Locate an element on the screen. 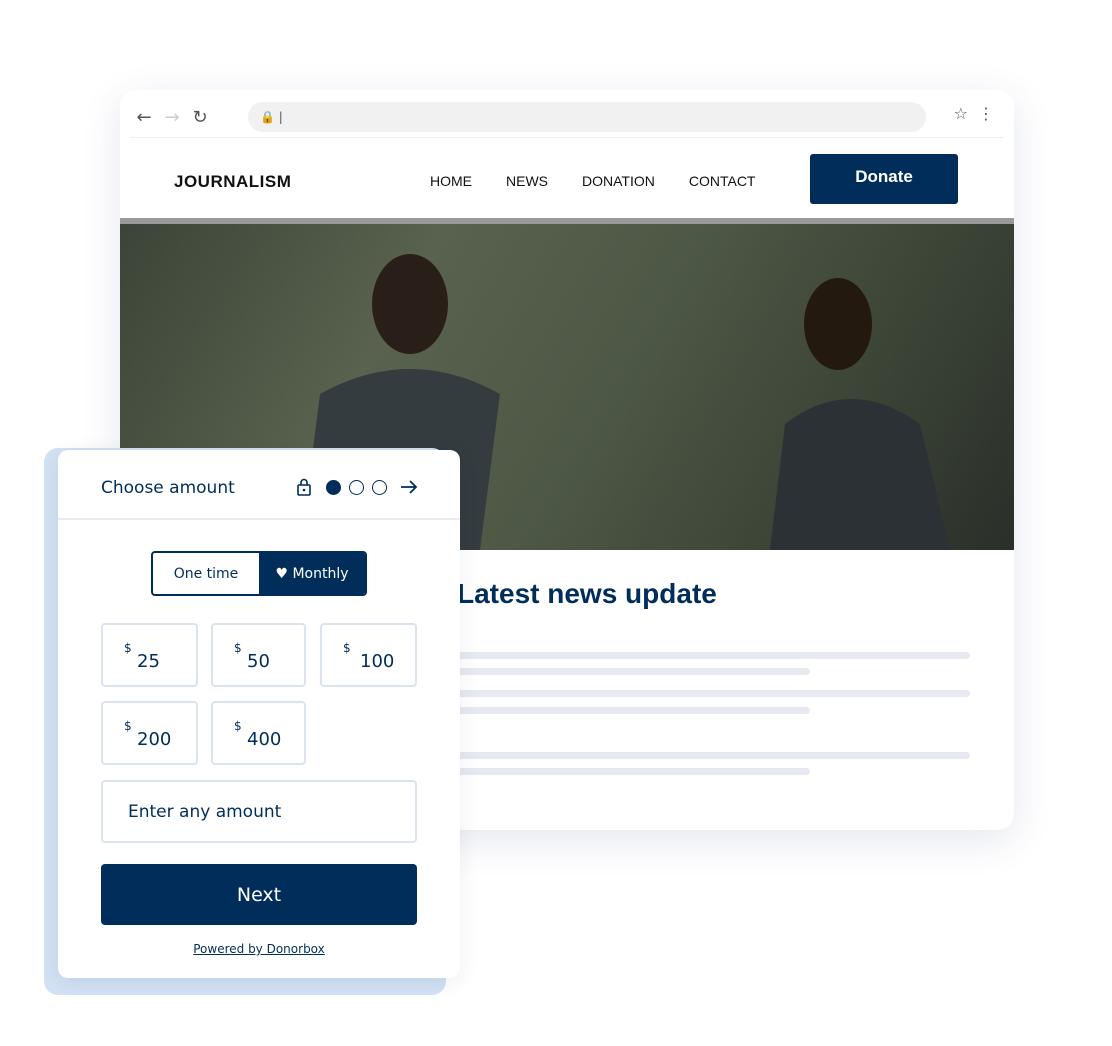 The width and height of the screenshot is (1112, 1046). amount-option-50: $50 is located at coordinates (258, 655).